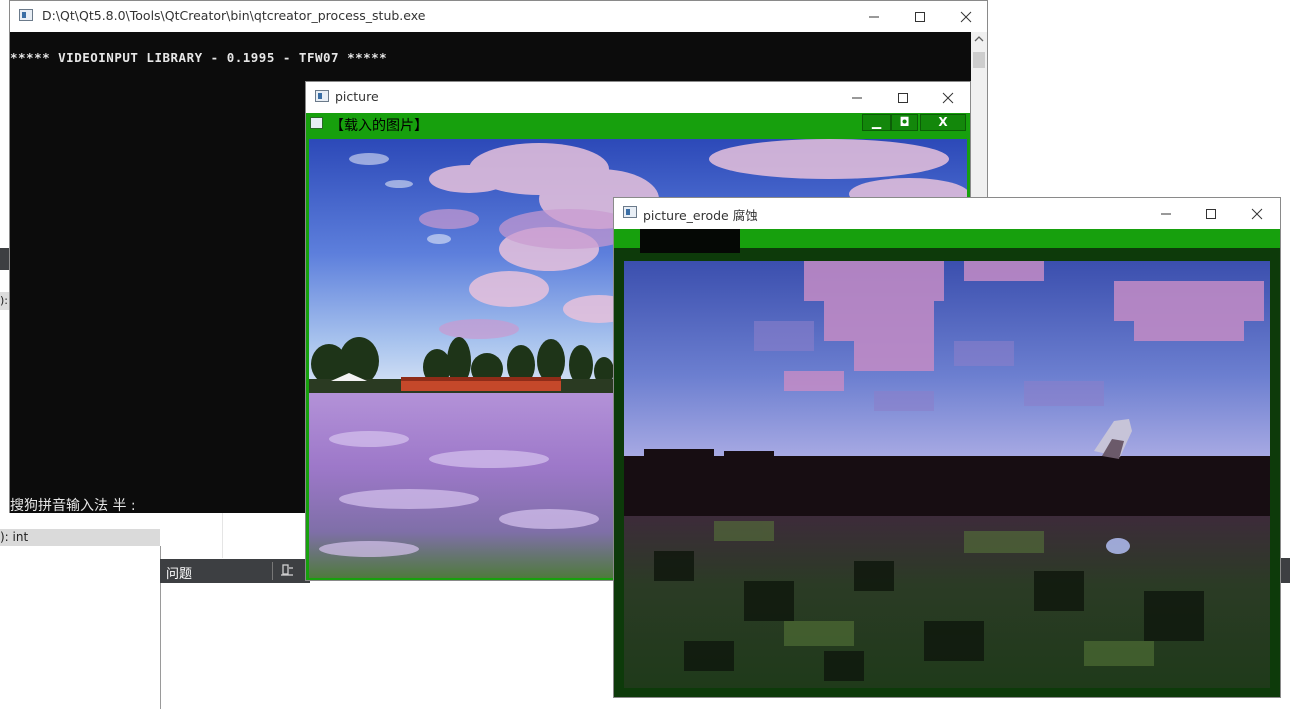 Image resolution: width=1290 pixels, height=709 pixels. I want to click on picture-close-button, so click(948, 97).